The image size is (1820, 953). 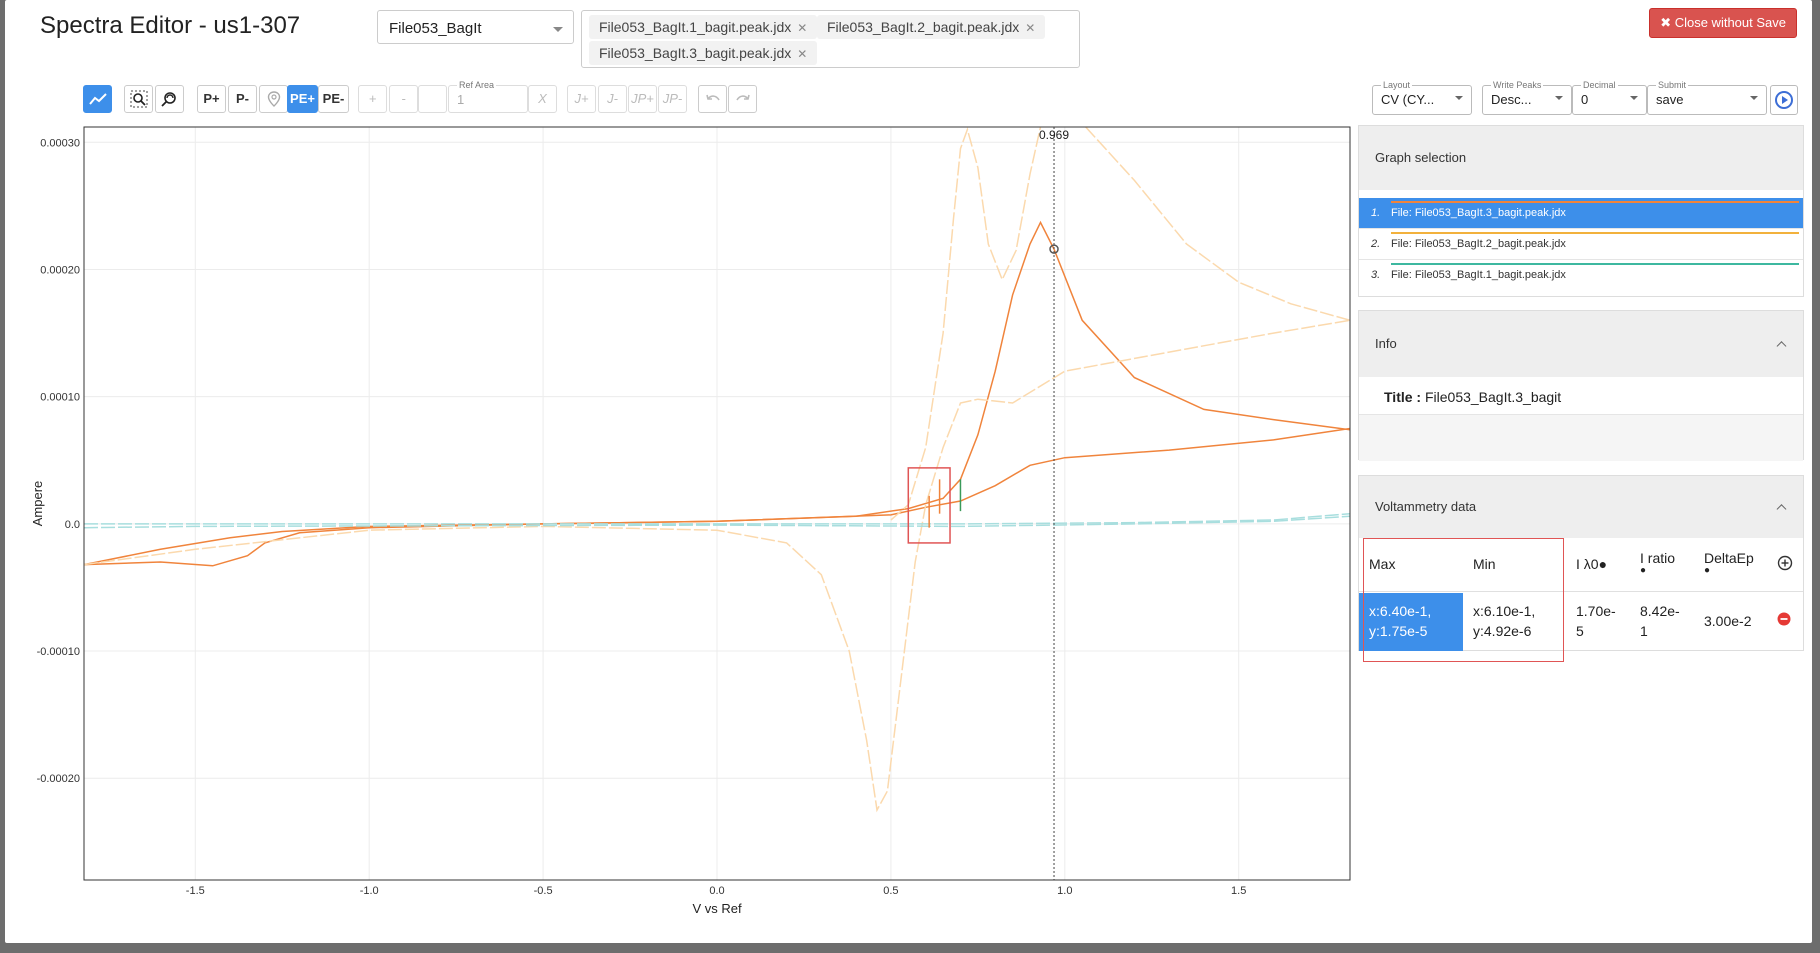 I want to click on decimal-label: Decimal, so click(x=1599, y=85).